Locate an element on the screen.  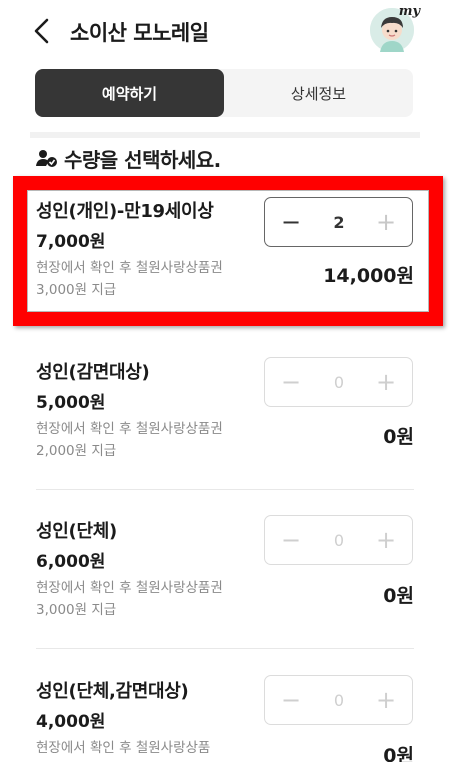
section-heading-text: 수량을 선택하세요. is located at coordinates (142, 159).